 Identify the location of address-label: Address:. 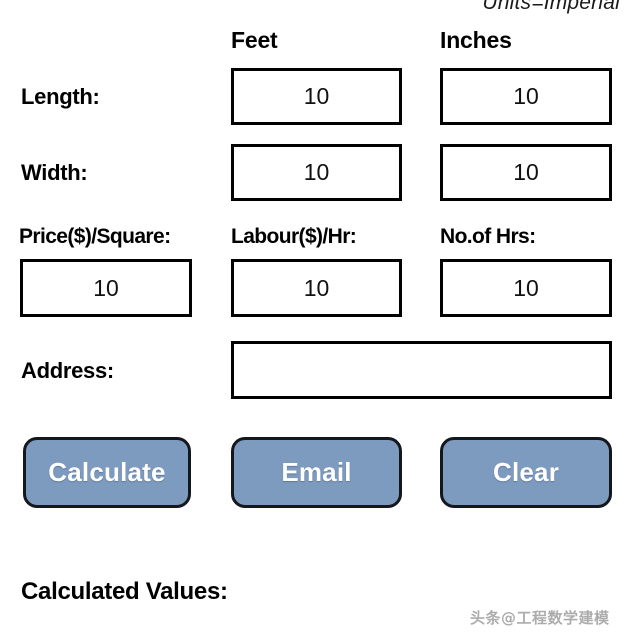
(67, 370).